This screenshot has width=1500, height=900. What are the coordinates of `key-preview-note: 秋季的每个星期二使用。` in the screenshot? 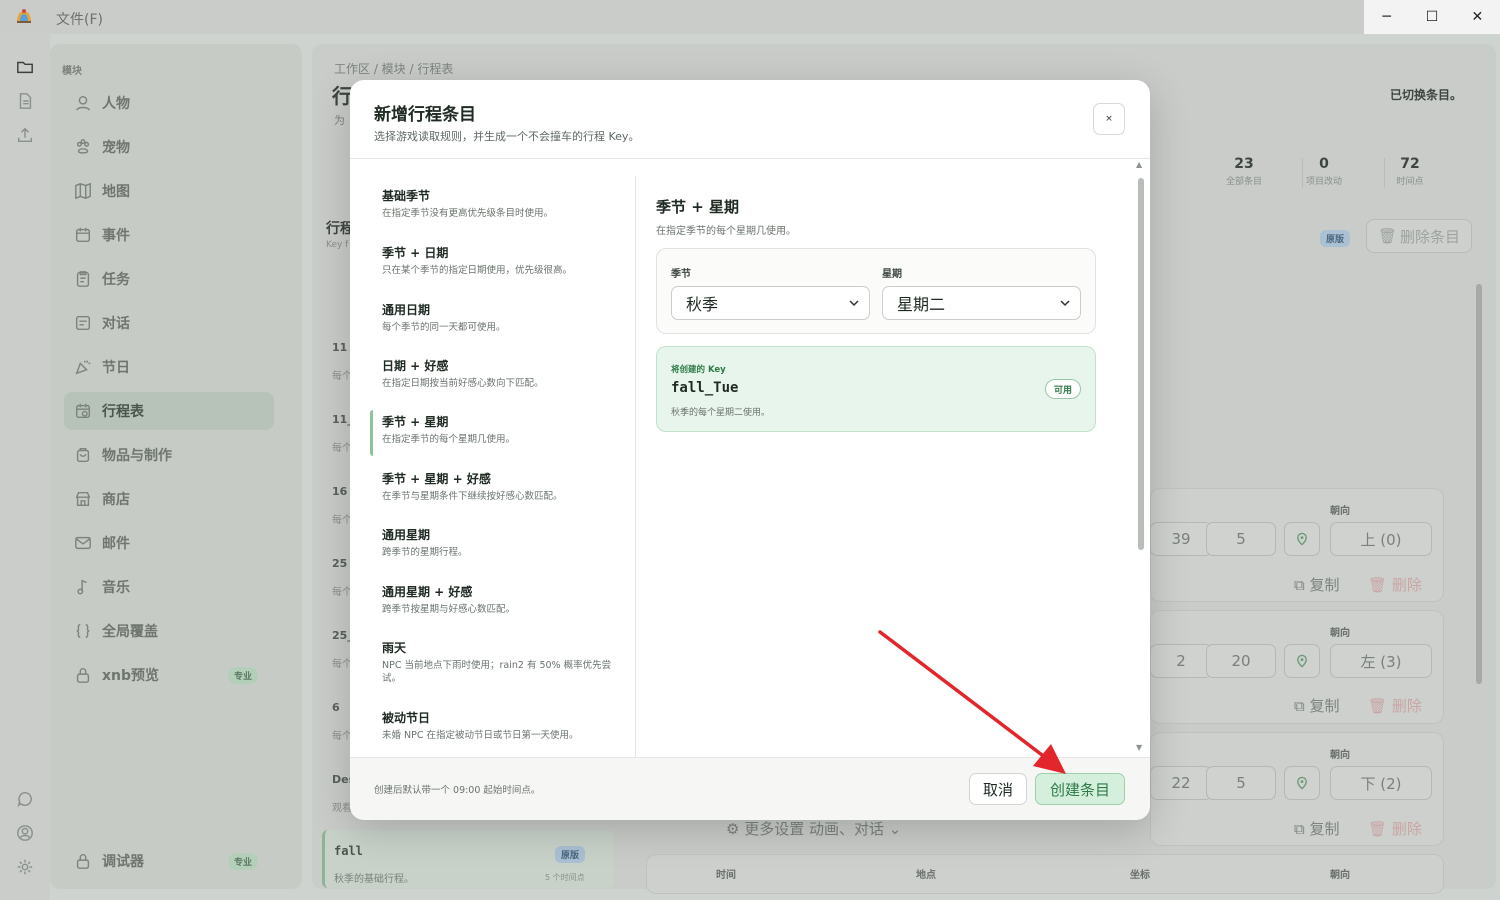 It's located at (721, 413).